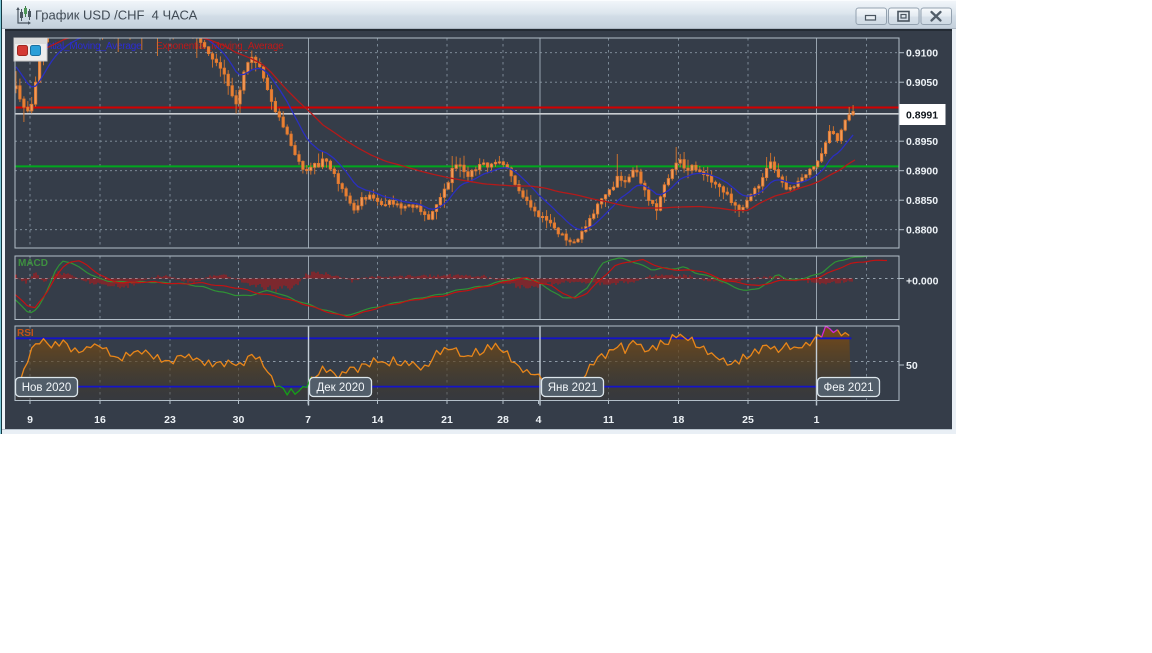 This screenshot has height=653, width=1152. Describe the element at coordinates (608, 420) in the screenshot. I see `svg-text: 11` at that location.